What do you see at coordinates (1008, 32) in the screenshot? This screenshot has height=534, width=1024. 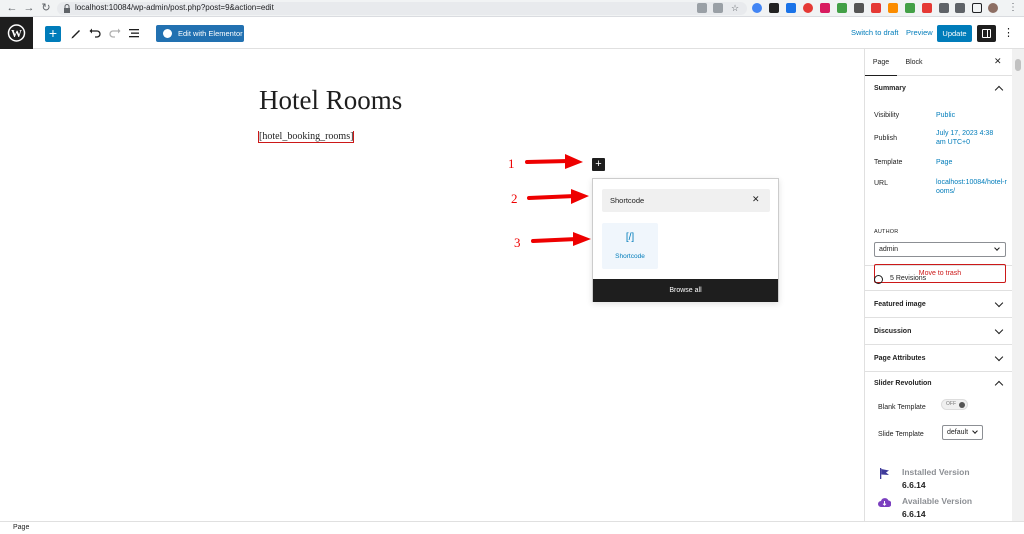 I see `options-menu-icon: ⋮` at bounding box center [1008, 32].